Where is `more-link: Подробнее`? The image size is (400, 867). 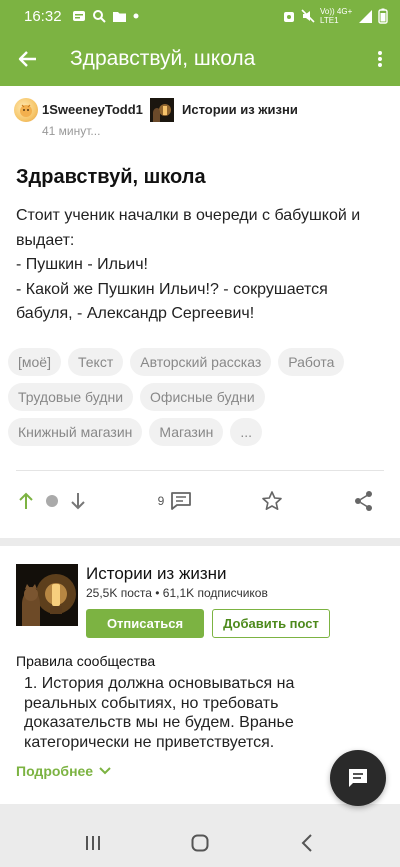 more-link: Подробнее is located at coordinates (63, 771).